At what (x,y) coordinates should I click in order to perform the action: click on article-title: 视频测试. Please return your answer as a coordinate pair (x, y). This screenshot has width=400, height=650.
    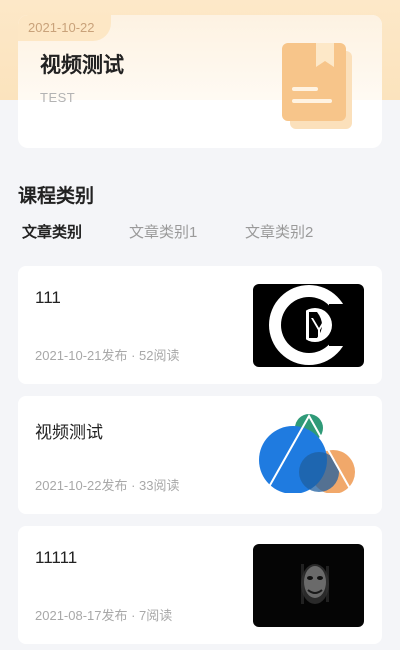
    Looking at the image, I should click on (69, 432).